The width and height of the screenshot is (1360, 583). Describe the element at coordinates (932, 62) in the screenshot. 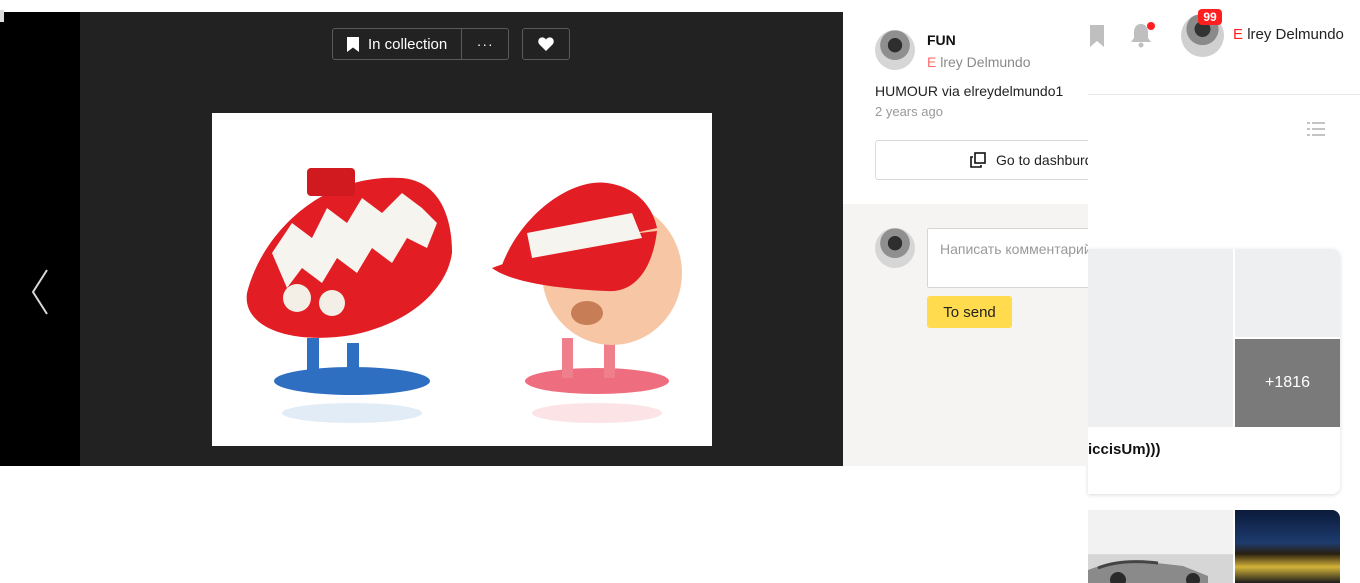

I see `author-initial: E` at that location.